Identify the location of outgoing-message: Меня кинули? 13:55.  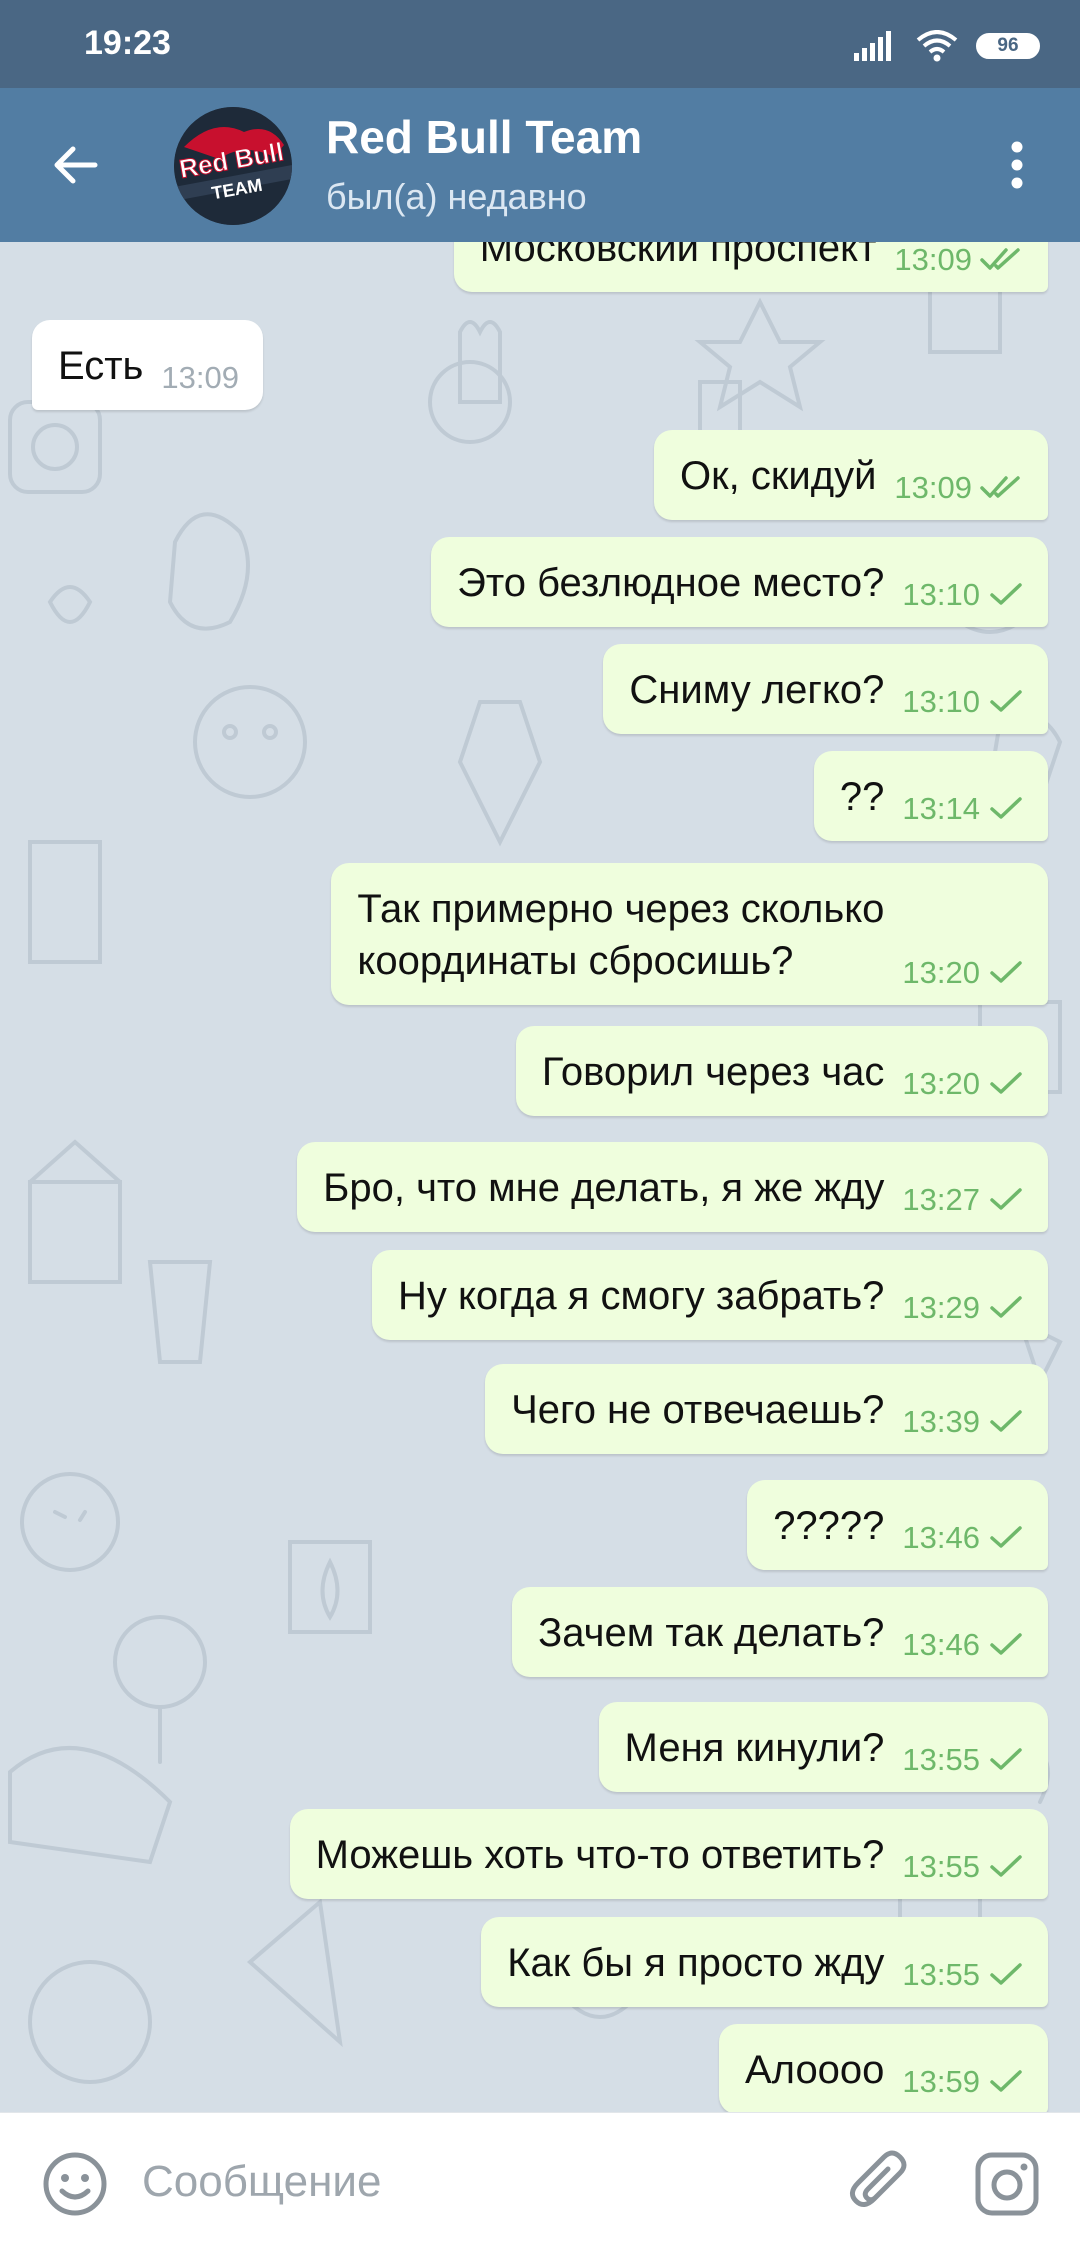
(823, 1747).